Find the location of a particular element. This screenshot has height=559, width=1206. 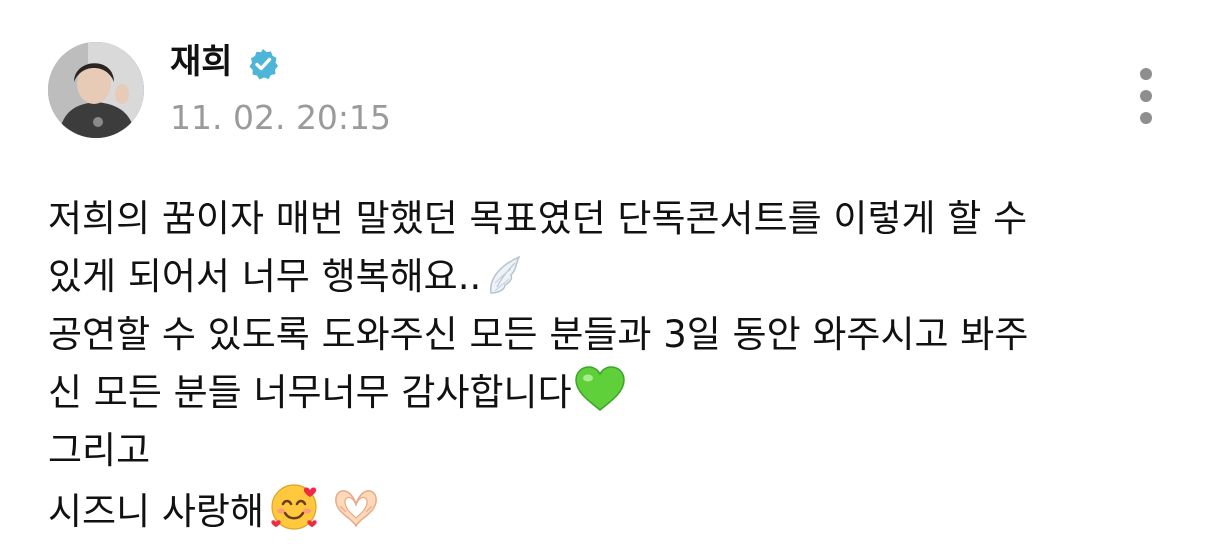

avatar-image is located at coordinates (96, 90).